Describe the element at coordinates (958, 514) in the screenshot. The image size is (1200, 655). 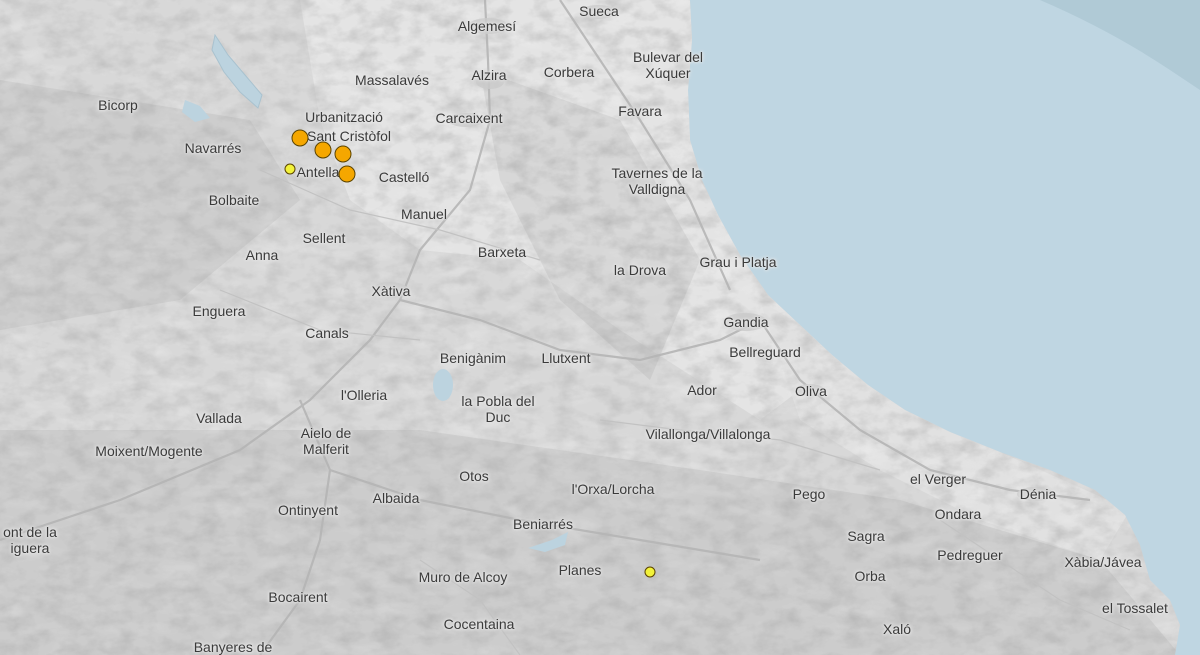
I see `place-label: Ondara` at that location.